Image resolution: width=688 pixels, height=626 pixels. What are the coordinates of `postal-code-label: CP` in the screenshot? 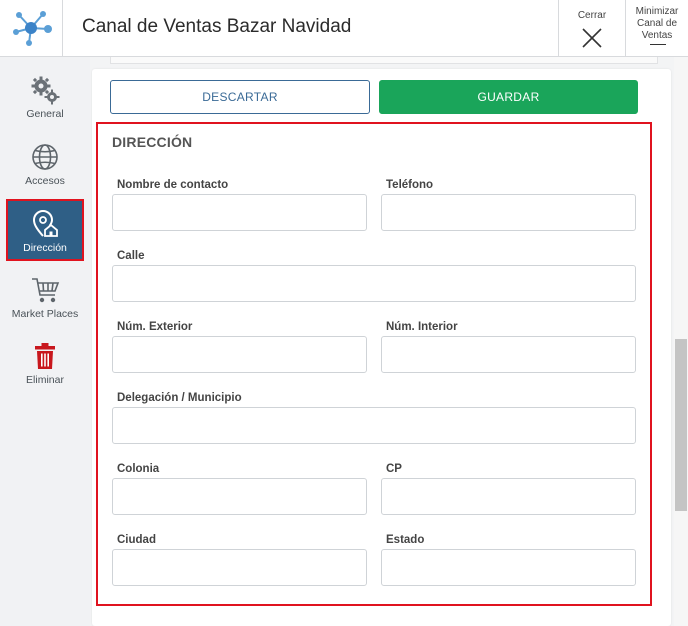 It's located at (394, 469).